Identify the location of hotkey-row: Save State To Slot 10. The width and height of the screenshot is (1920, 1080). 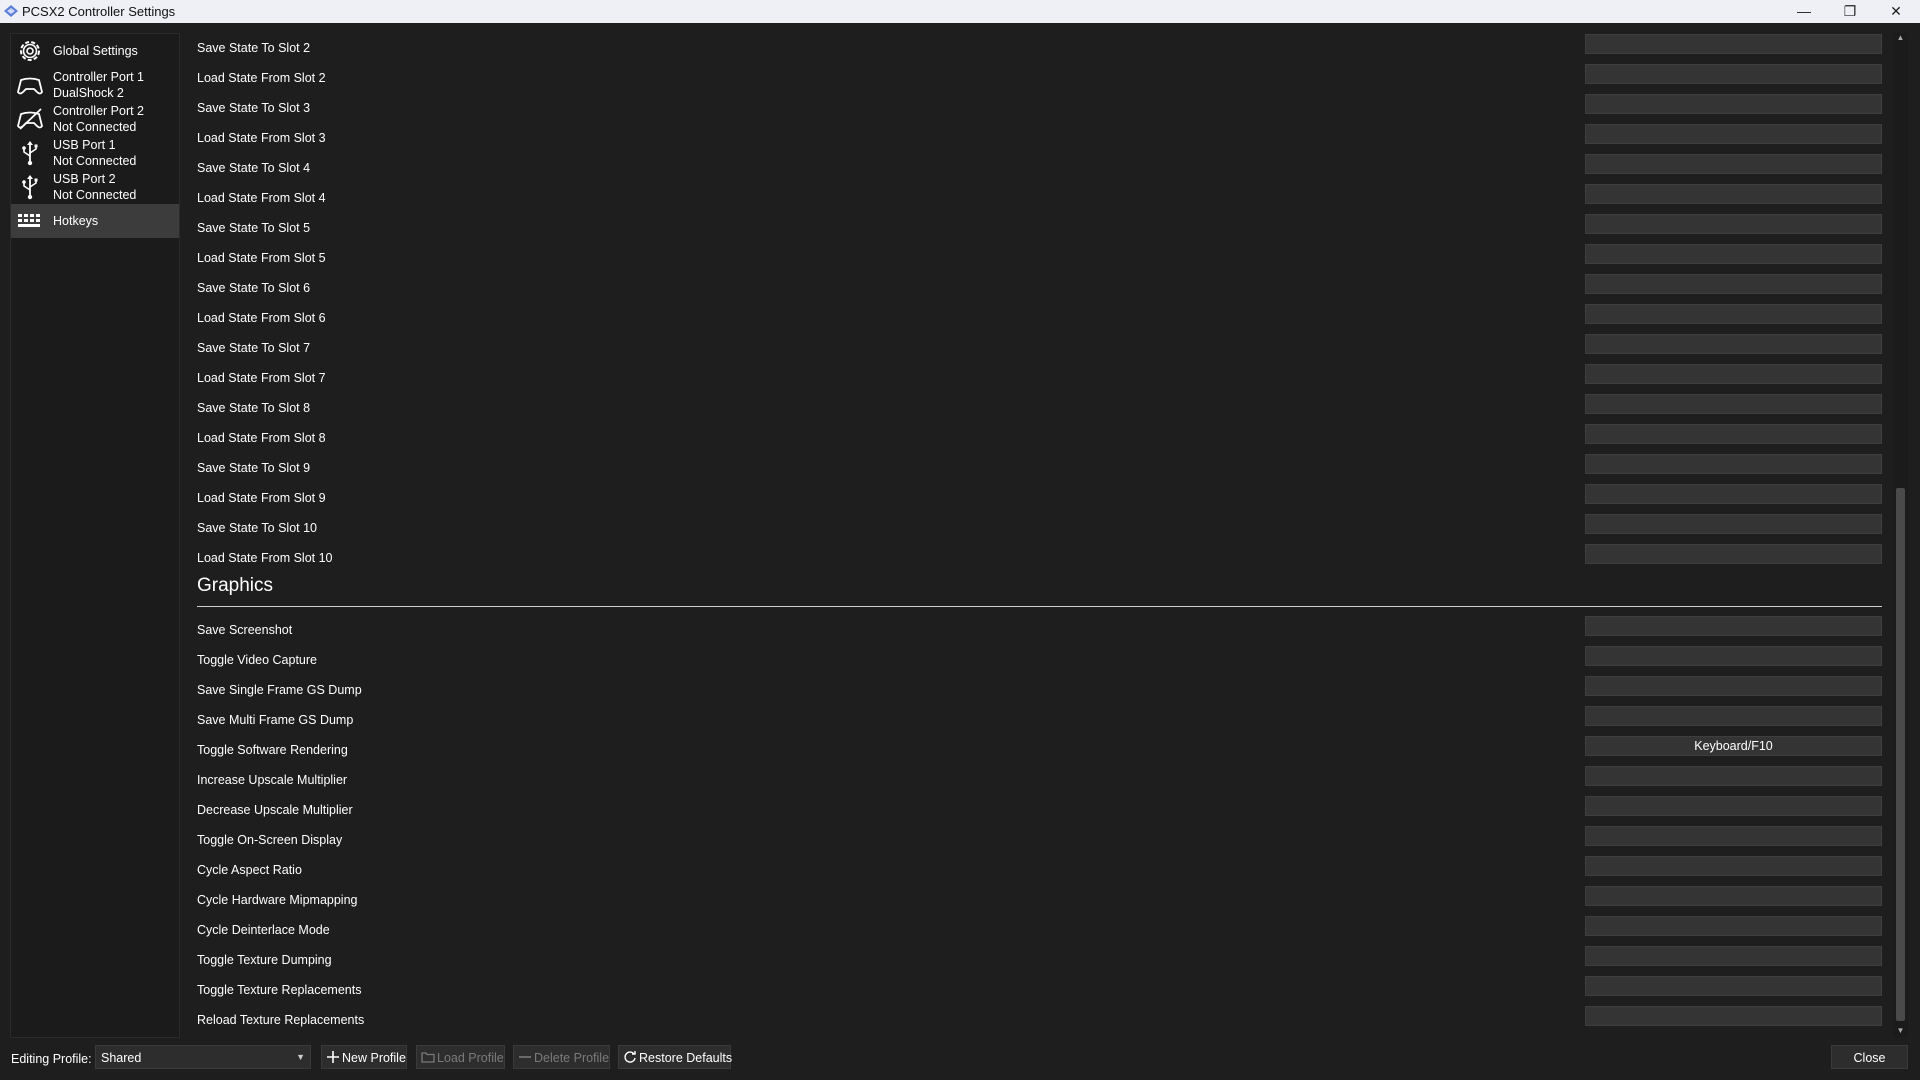
(1038, 528).